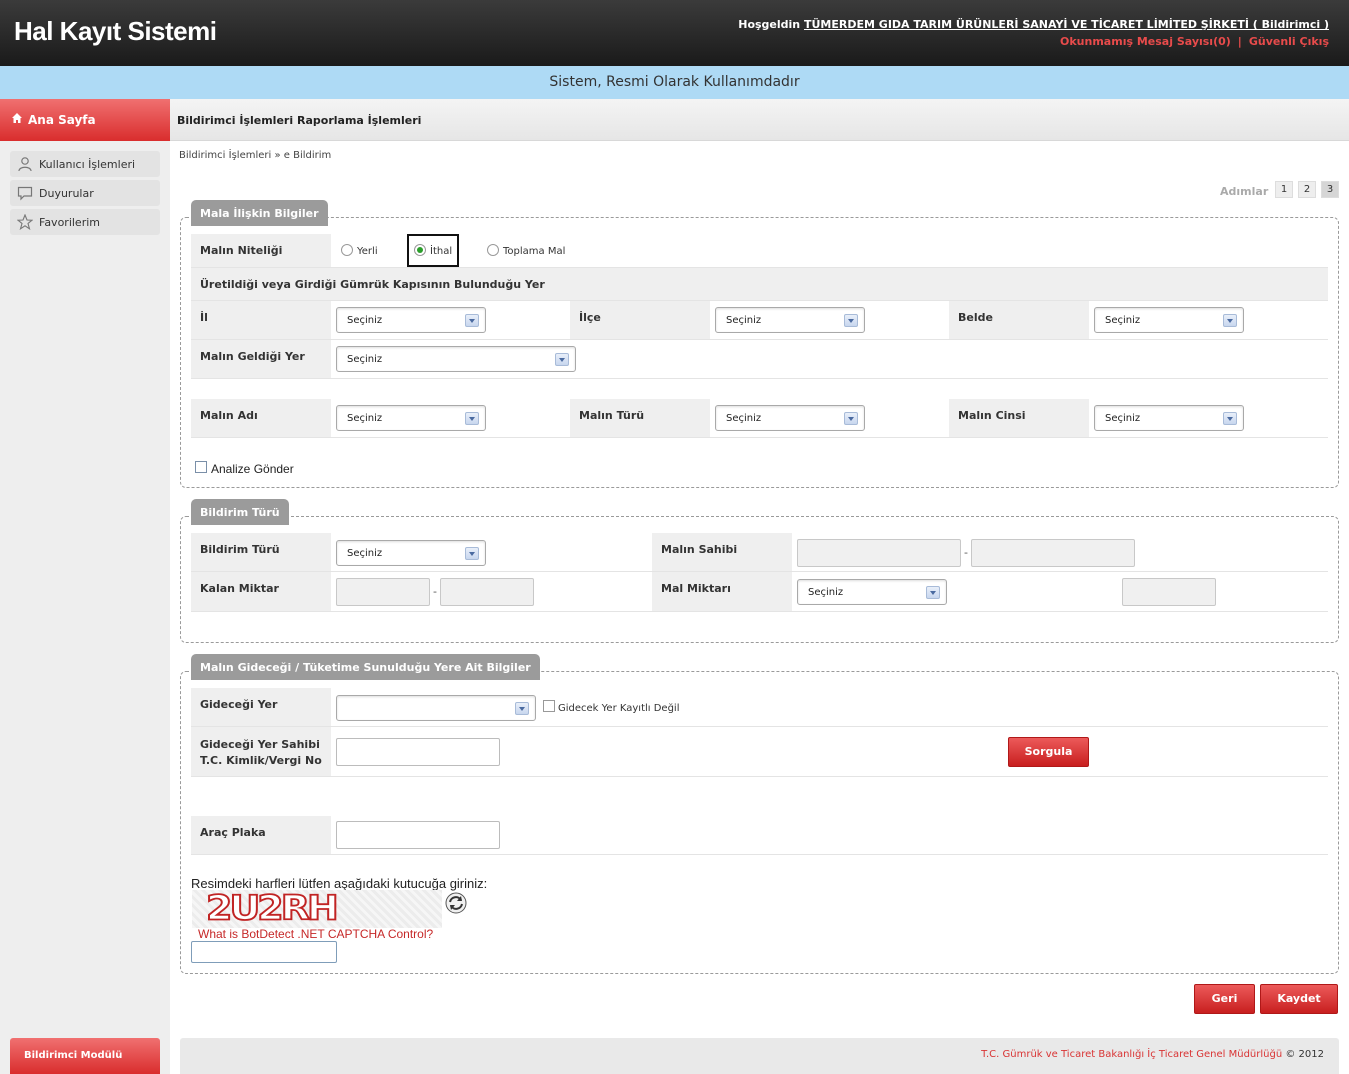 The image size is (1349, 1074). I want to click on home-tab: Ana Sayfa, so click(85, 120).